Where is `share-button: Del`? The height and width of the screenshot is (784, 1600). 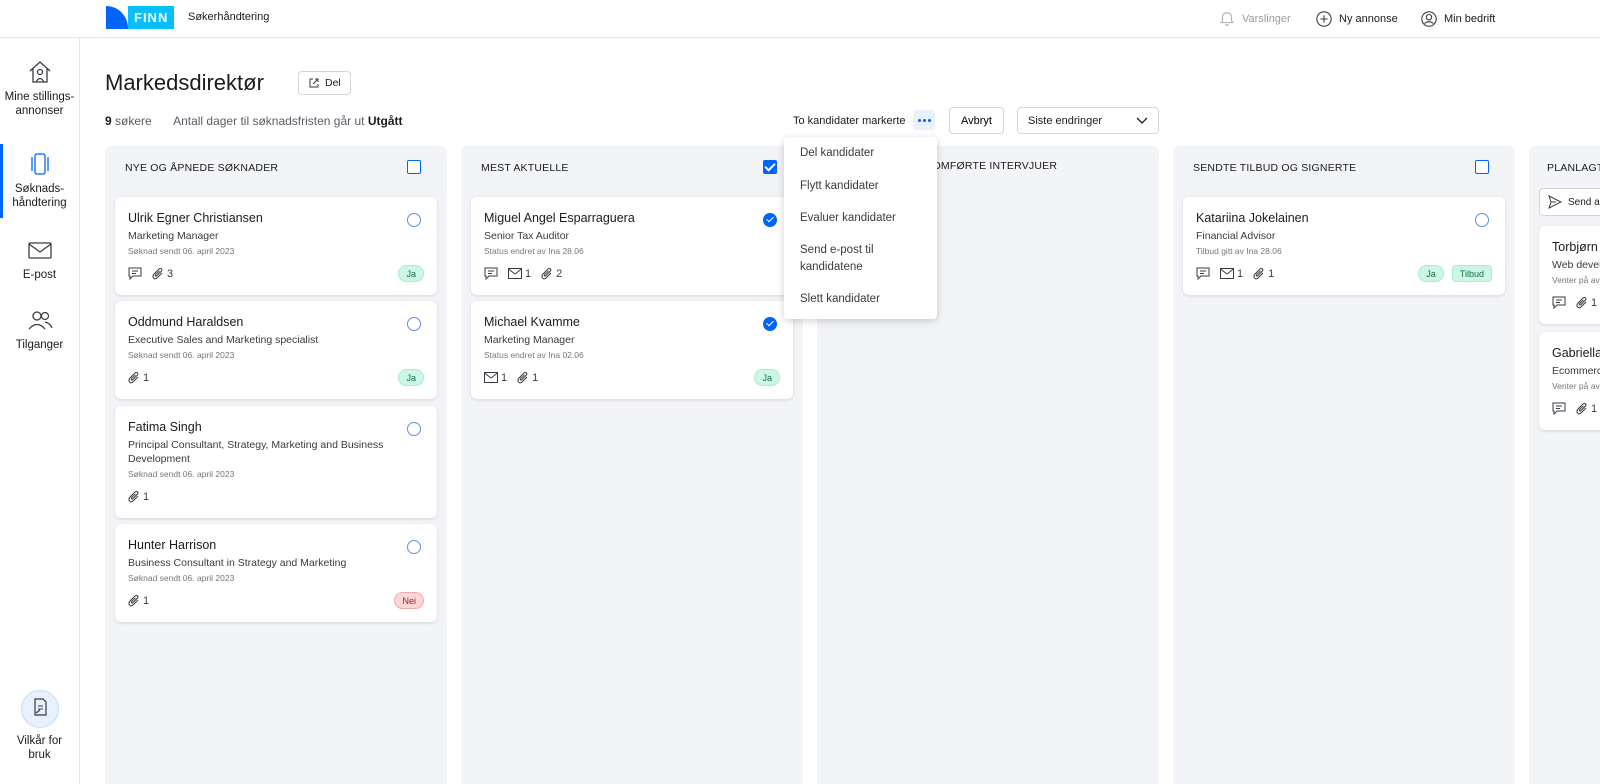
share-button: Del is located at coordinates (324, 83).